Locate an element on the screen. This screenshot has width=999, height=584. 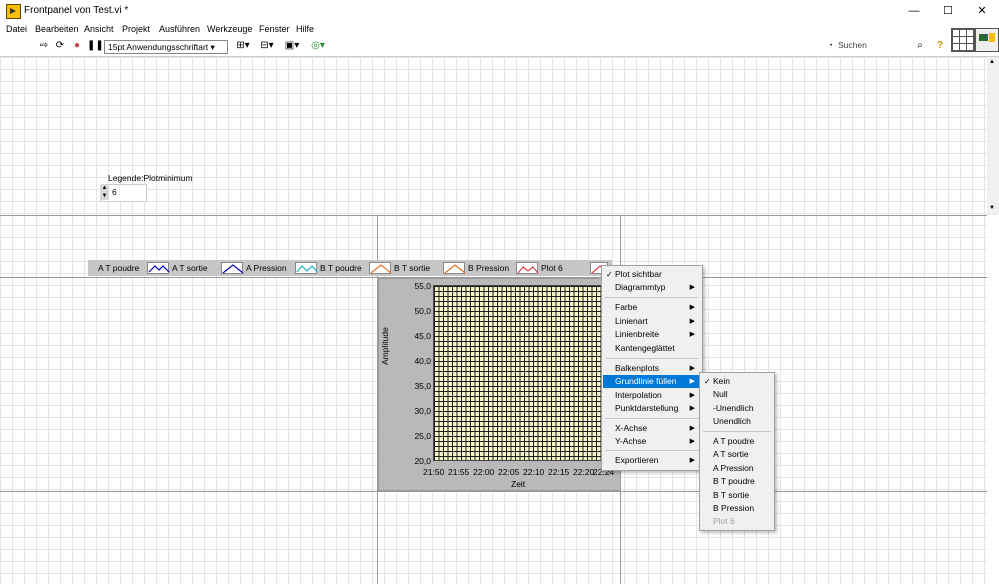
check-icon: ✓ is located at coordinates (707, 381).